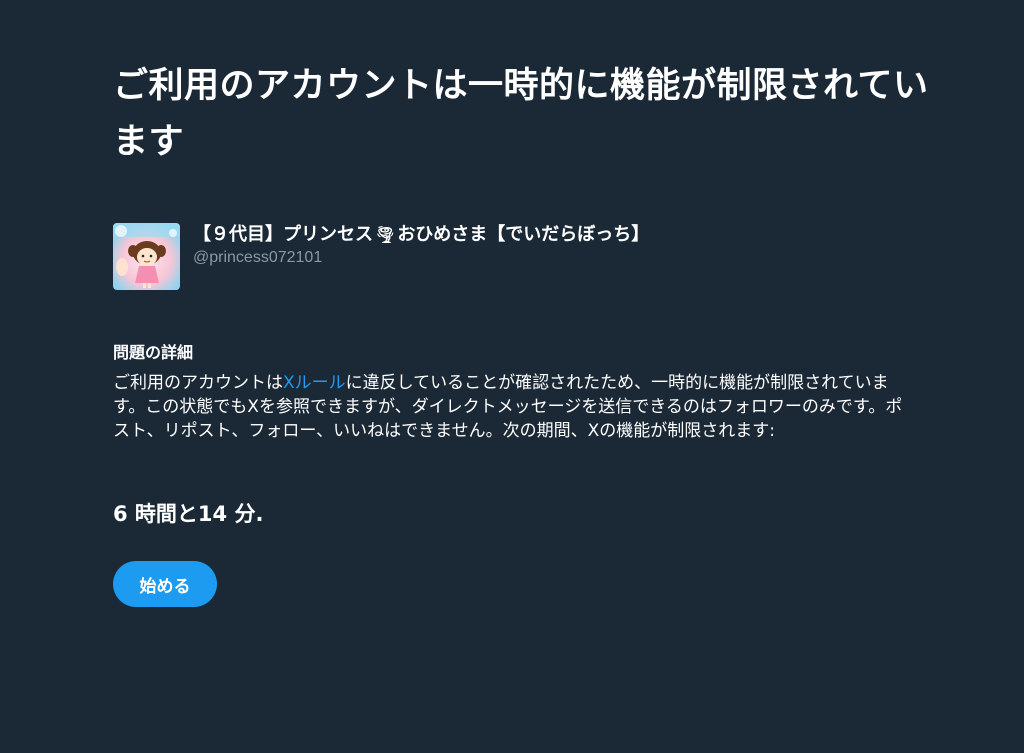  I want to click on start-button: 始める, so click(165, 584).